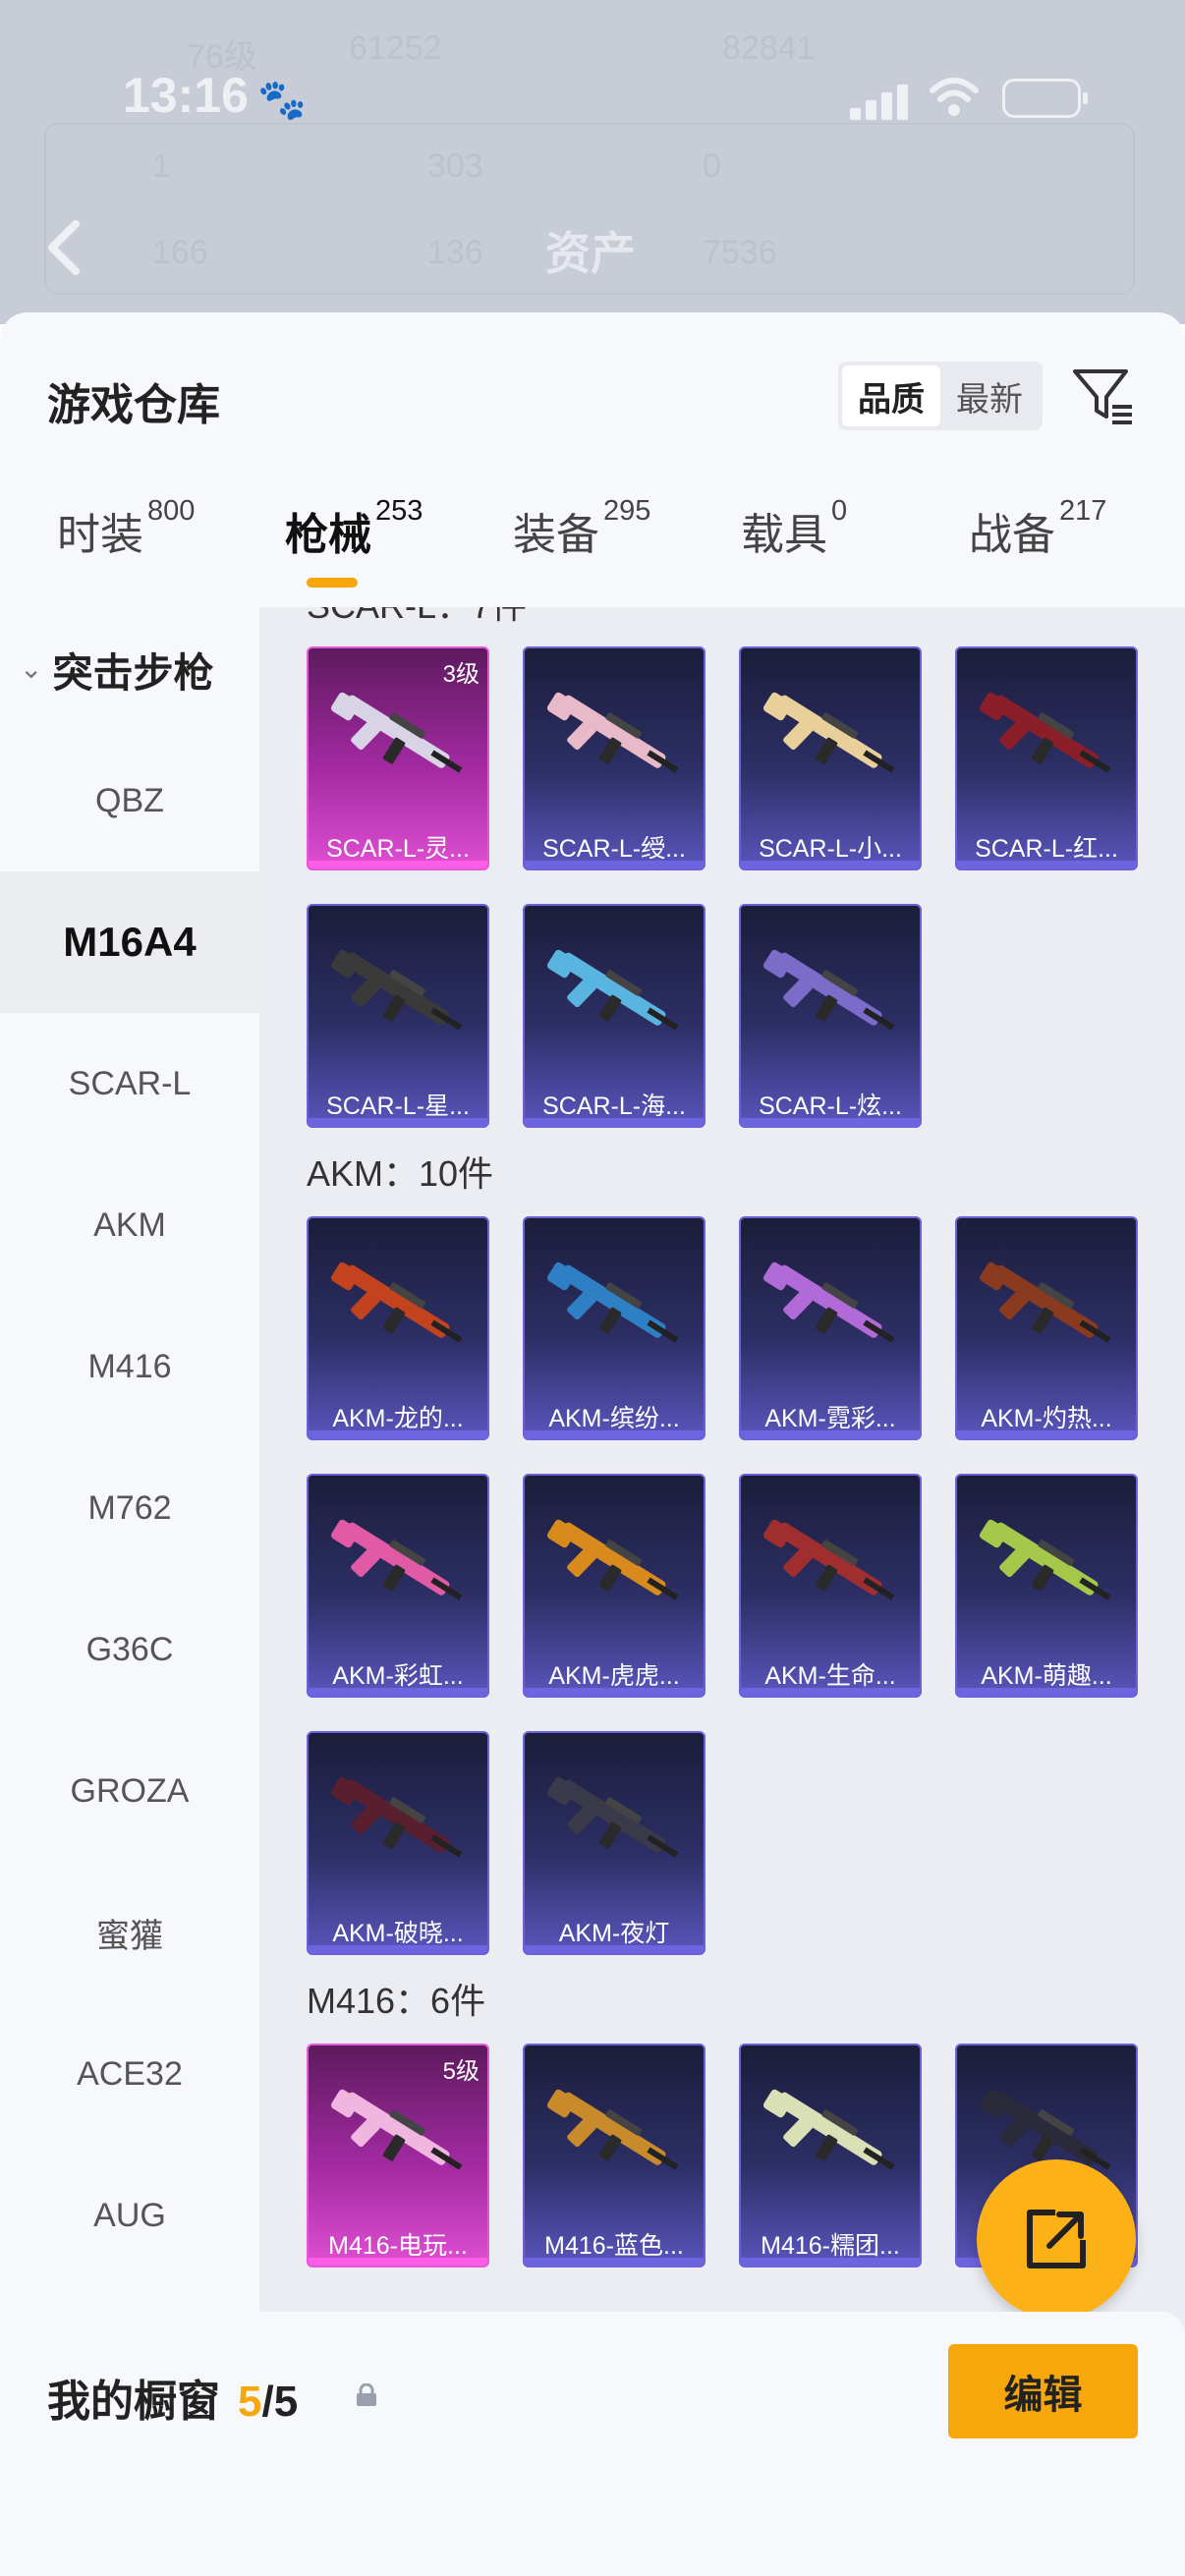 The width and height of the screenshot is (1185, 2576). I want to click on tab-supplies: 战备 217, so click(1038, 541).